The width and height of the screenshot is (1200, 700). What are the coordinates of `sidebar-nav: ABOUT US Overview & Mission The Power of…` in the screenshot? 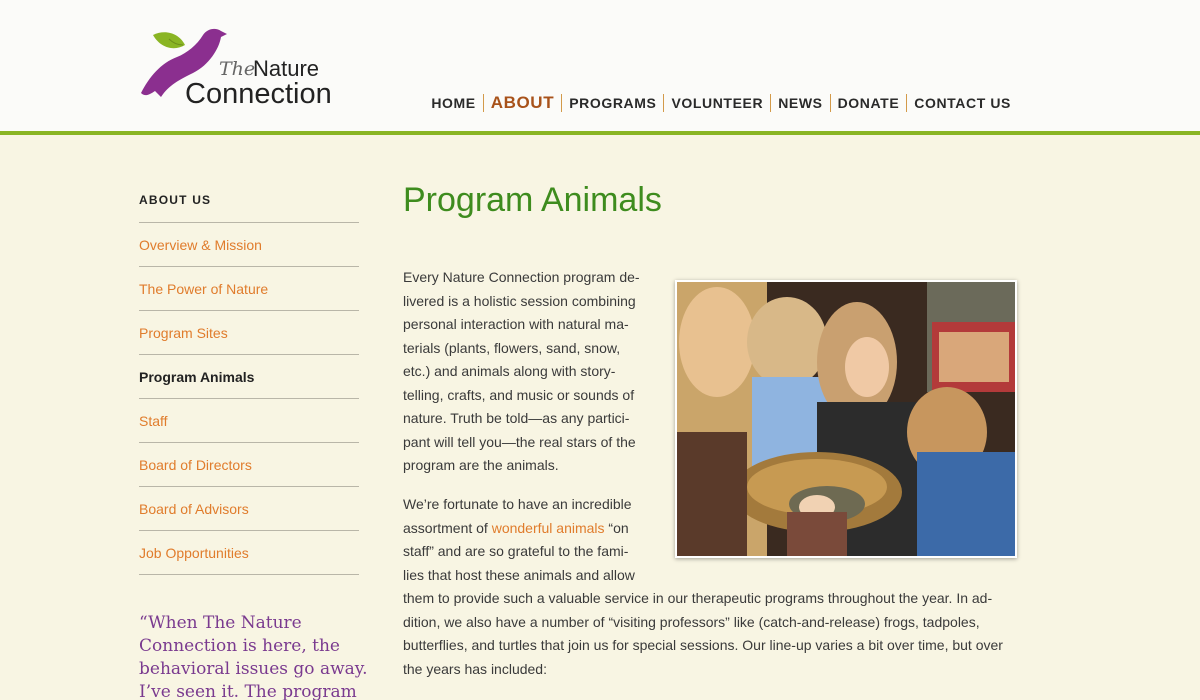 It's located at (249, 384).